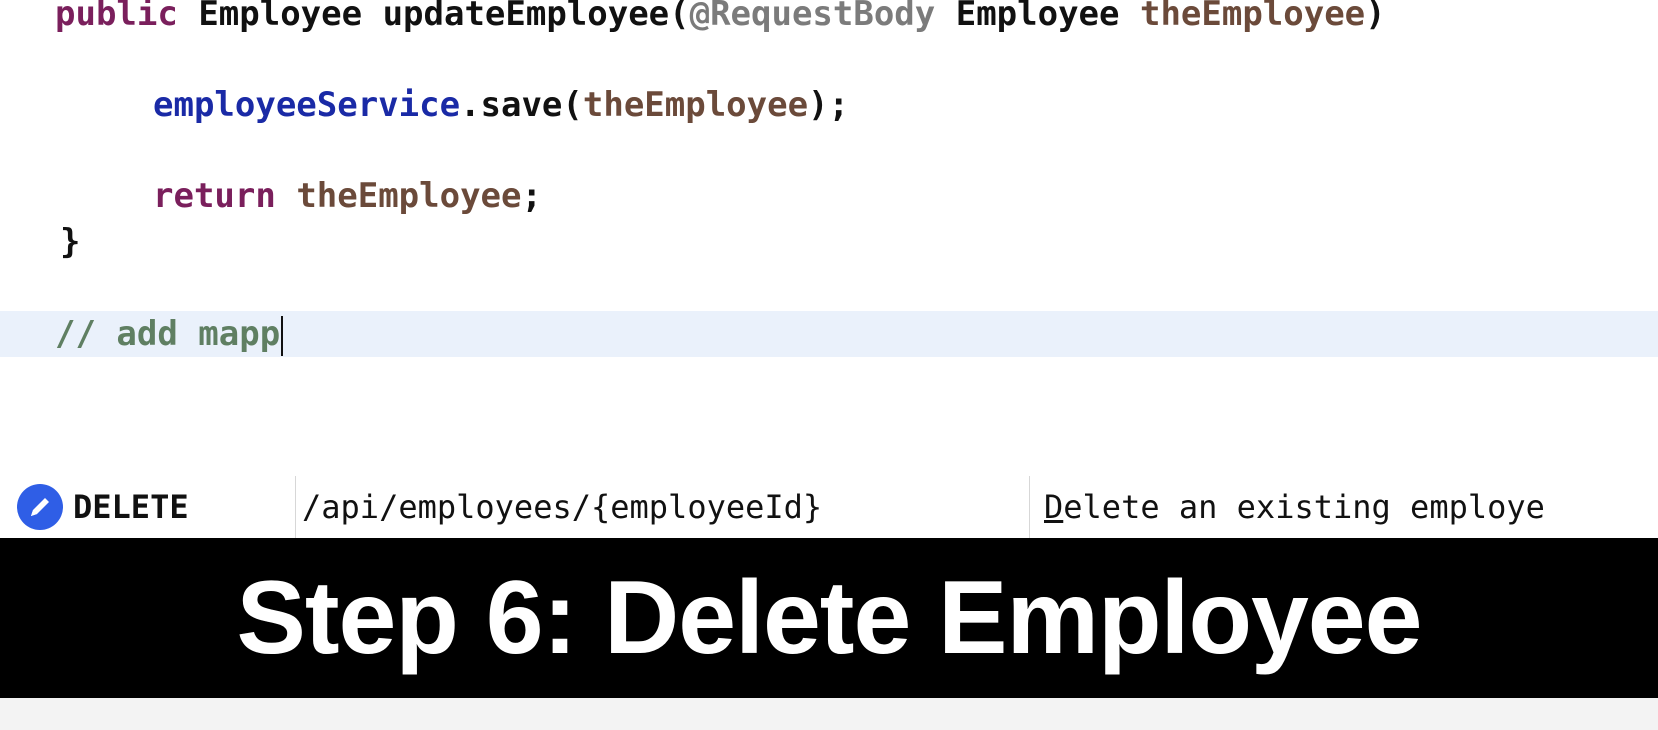 The image size is (1658, 730). Describe the element at coordinates (280, 17) in the screenshot. I see `return-type: Employee` at that location.